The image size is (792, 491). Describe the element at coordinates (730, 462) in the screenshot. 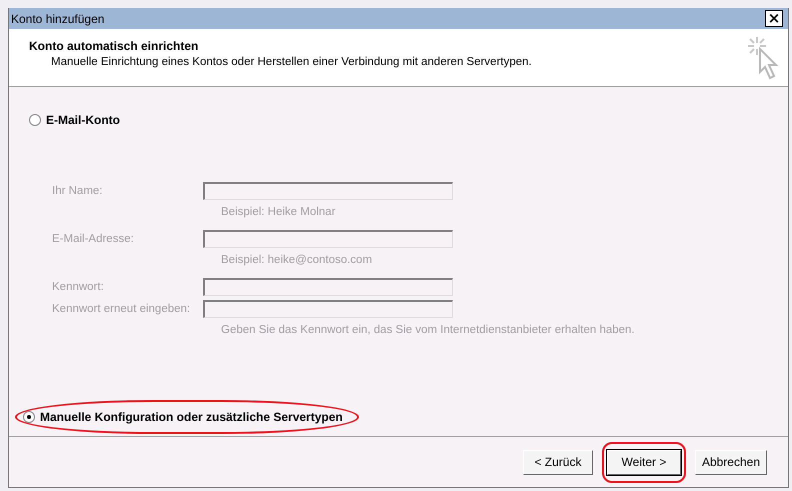

I see `dialog-button: Abbrechen` at that location.